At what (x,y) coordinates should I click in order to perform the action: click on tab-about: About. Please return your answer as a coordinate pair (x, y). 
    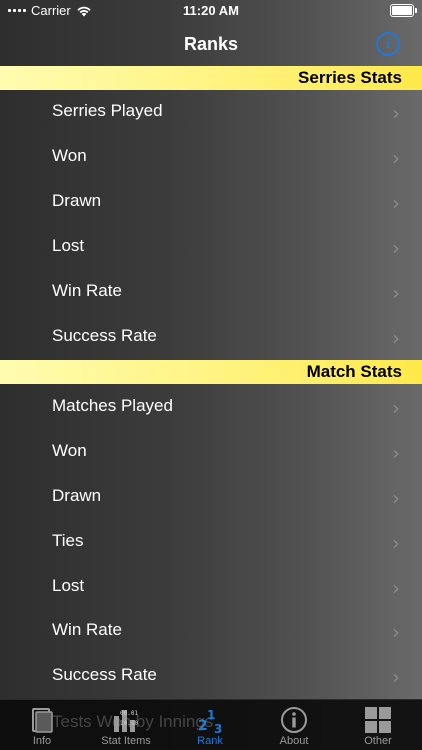
    Looking at the image, I should click on (294, 725).